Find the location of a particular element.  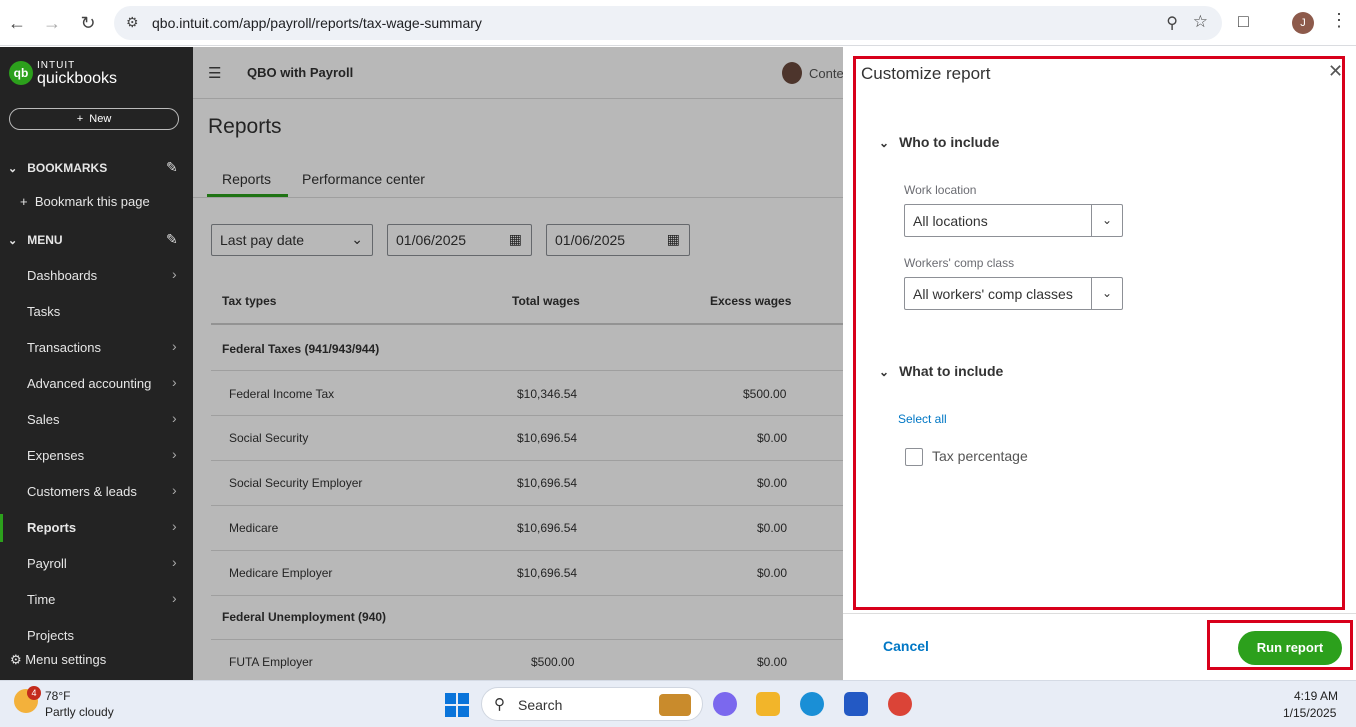

what-to-include-toggle: ⌄ What to include is located at coordinates (941, 371).